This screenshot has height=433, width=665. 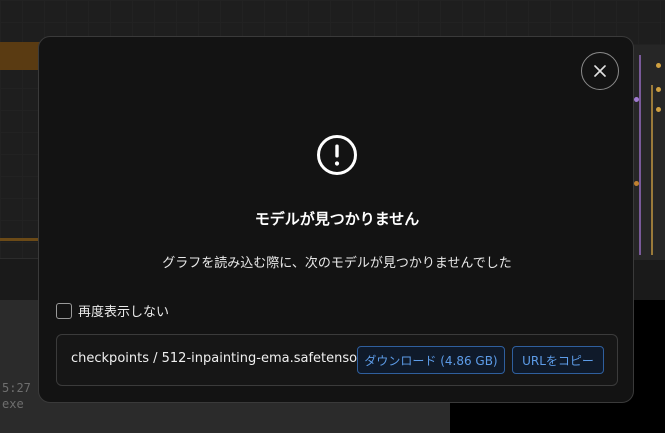 I want to click on dialog-title: モデルが見つかりません, so click(x=337, y=219).